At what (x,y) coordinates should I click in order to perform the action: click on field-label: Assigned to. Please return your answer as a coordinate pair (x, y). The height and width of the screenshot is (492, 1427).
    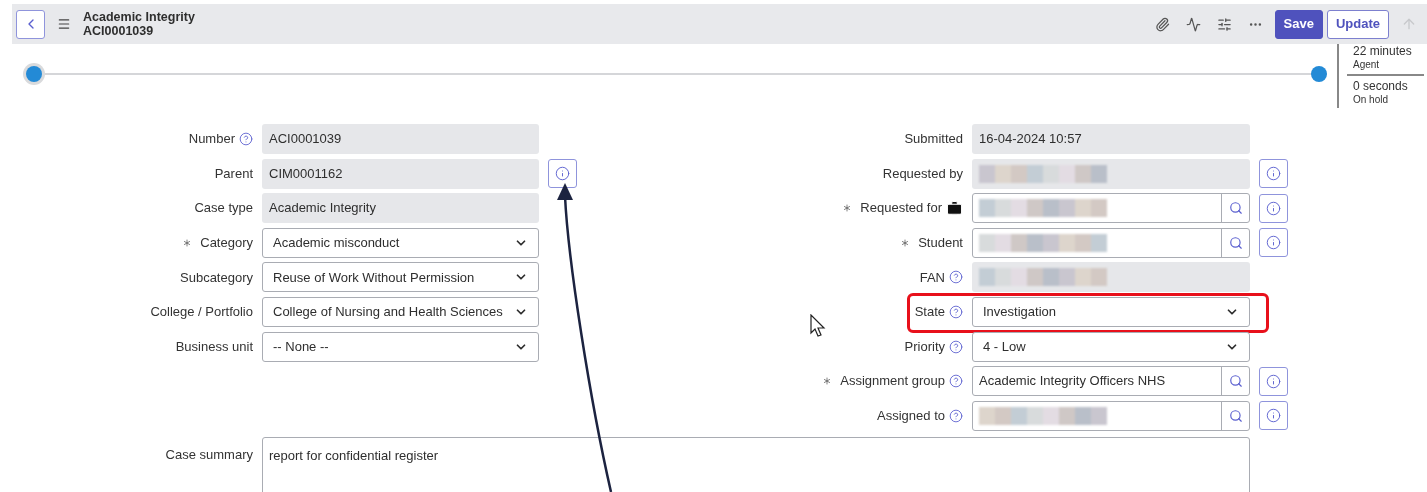
    Looking at the image, I should click on (911, 416).